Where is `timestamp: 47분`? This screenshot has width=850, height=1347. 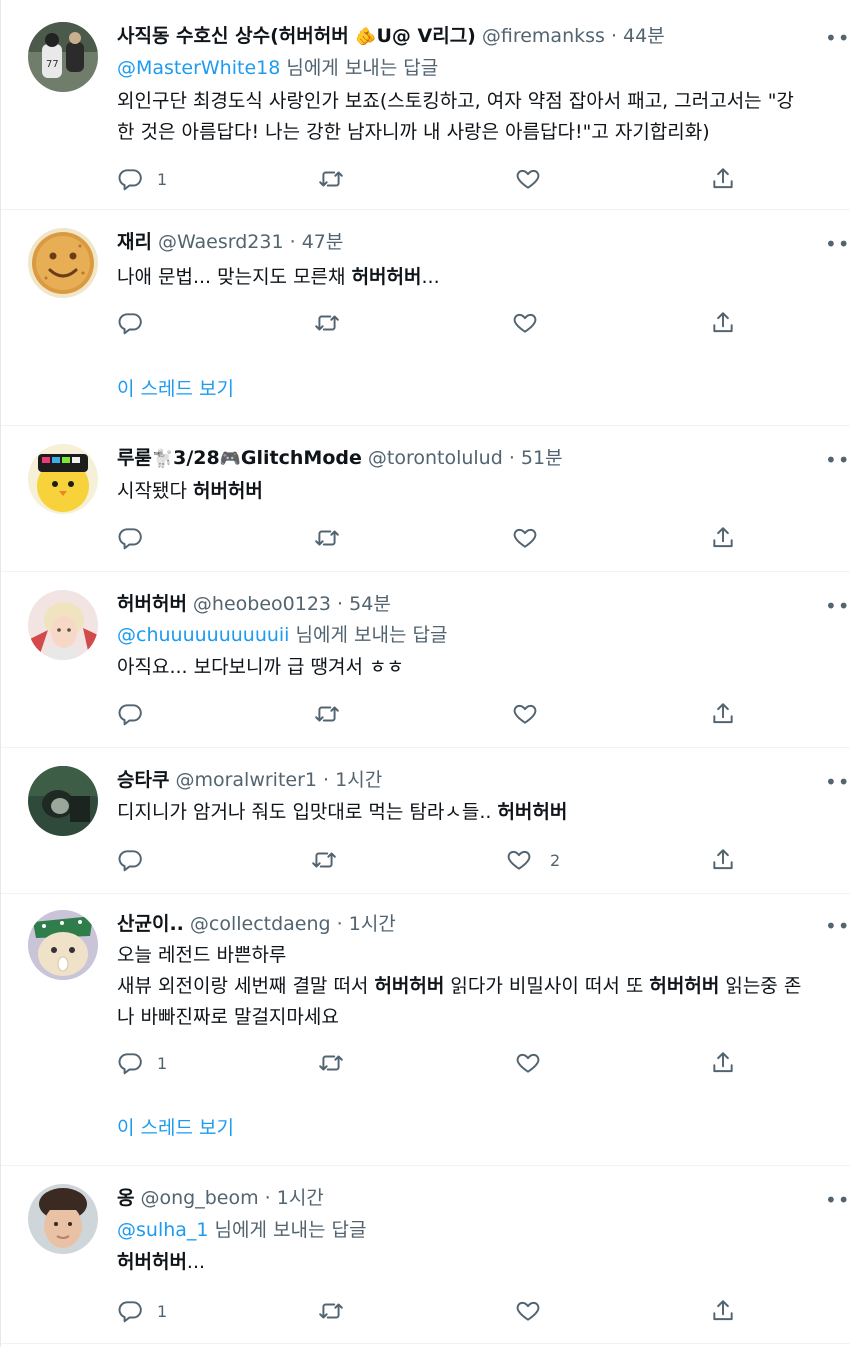 timestamp: 47분 is located at coordinates (323, 242).